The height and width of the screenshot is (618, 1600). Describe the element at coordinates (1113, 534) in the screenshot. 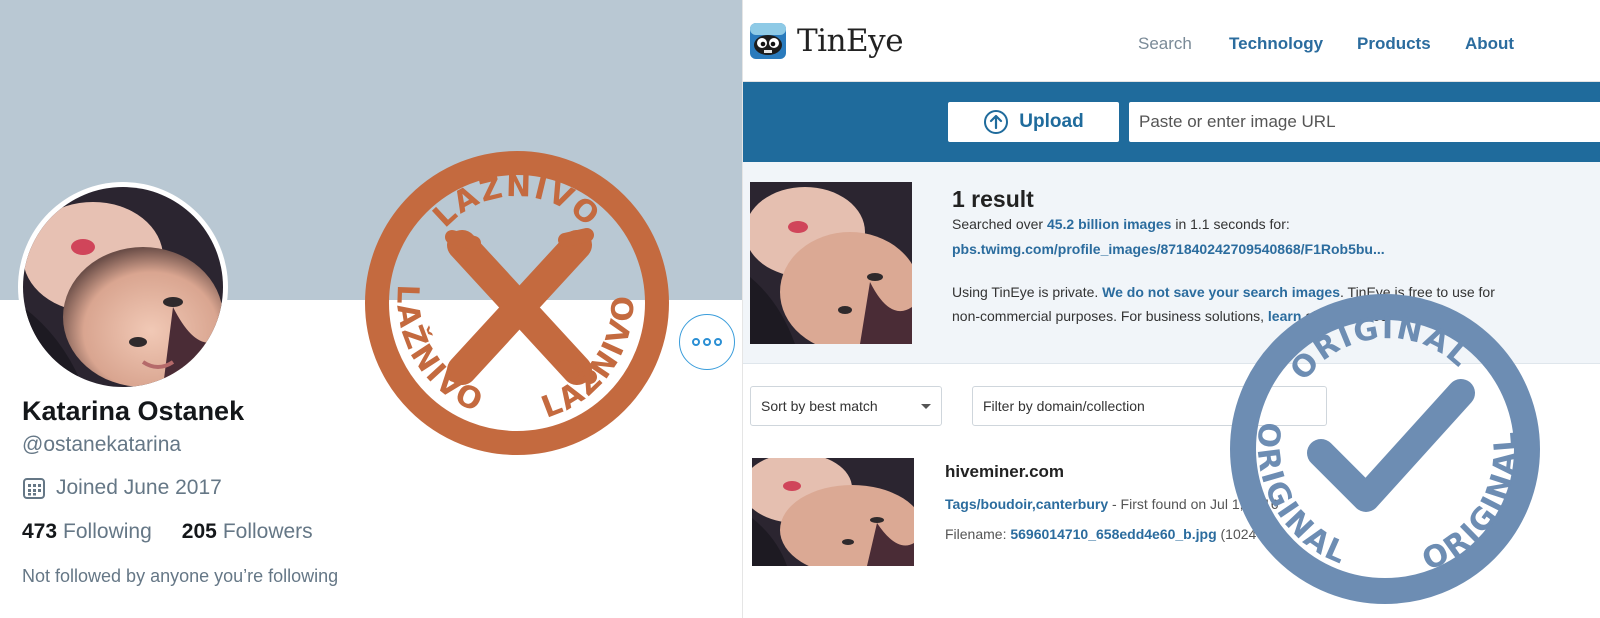

I see `filename-link: 5696014710_658edd4e60_b.jpg` at that location.